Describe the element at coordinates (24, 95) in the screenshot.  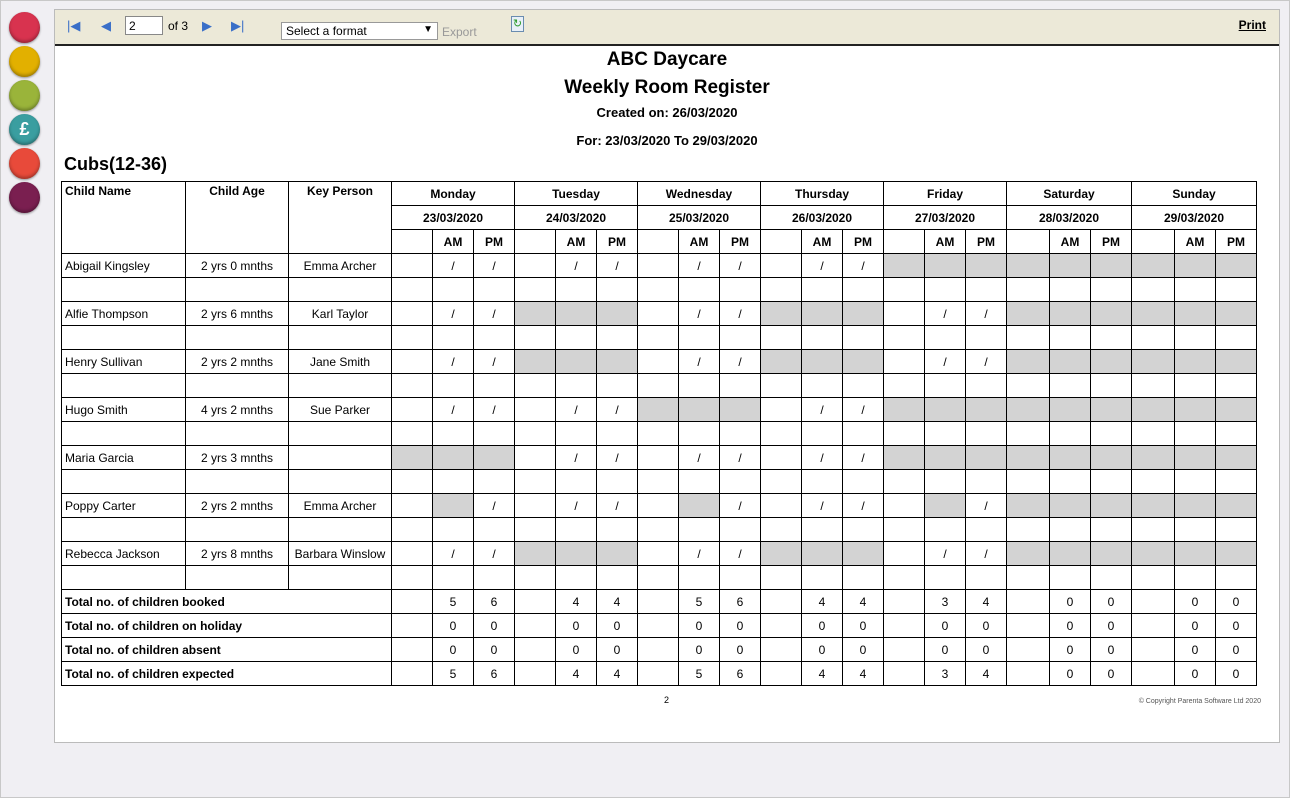
I see `register-icon` at that location.